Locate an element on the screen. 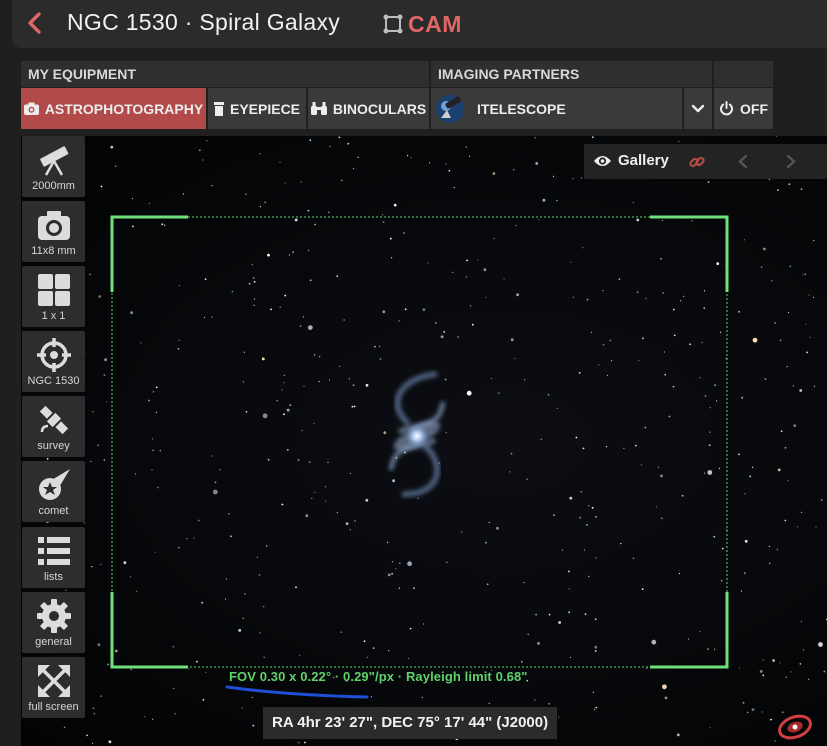  cam-mode-toggle: CAM is located at coordinates (422, 24).